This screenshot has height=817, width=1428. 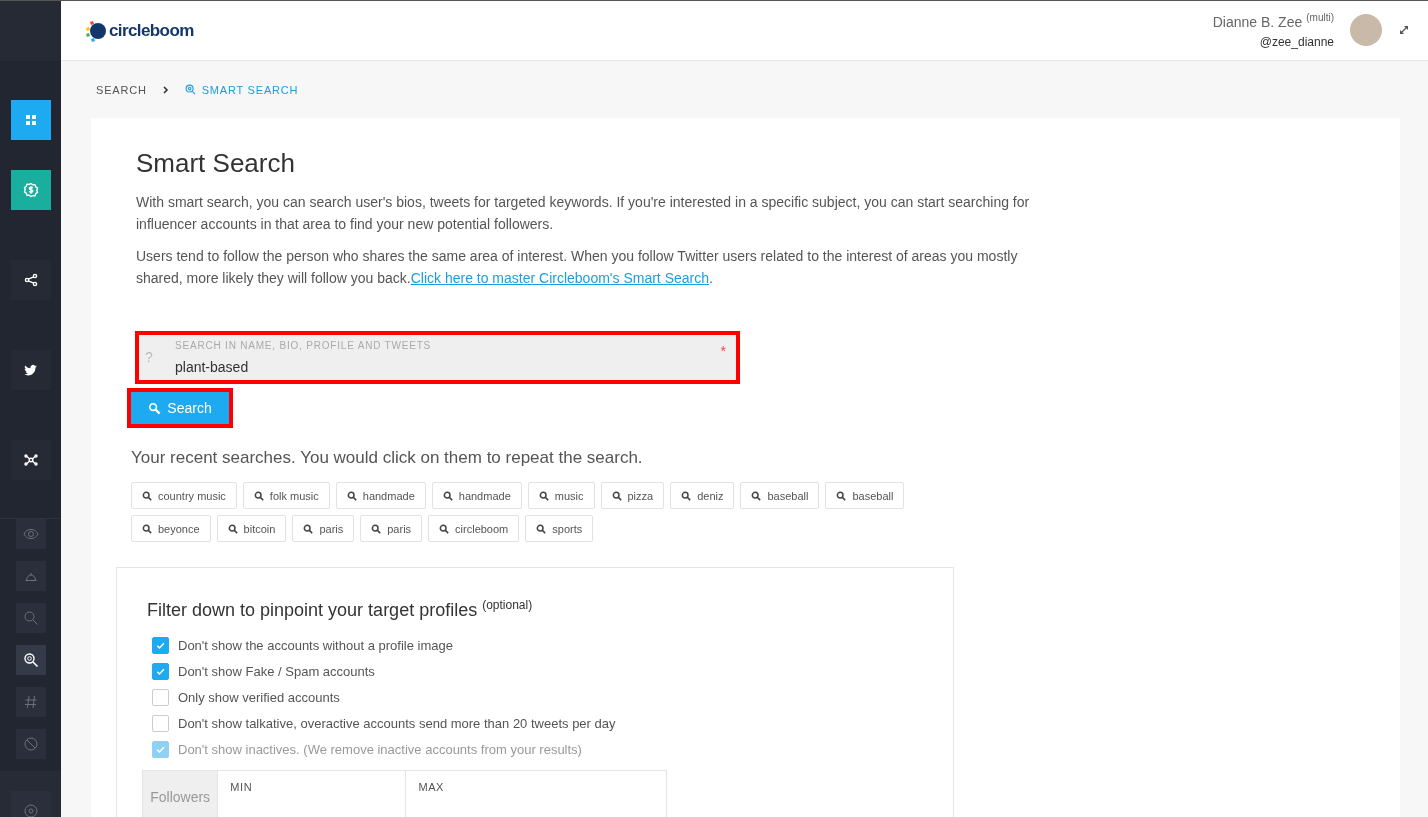 I want to click on recent-search-chip: folk music, so click(x=286, y=495).